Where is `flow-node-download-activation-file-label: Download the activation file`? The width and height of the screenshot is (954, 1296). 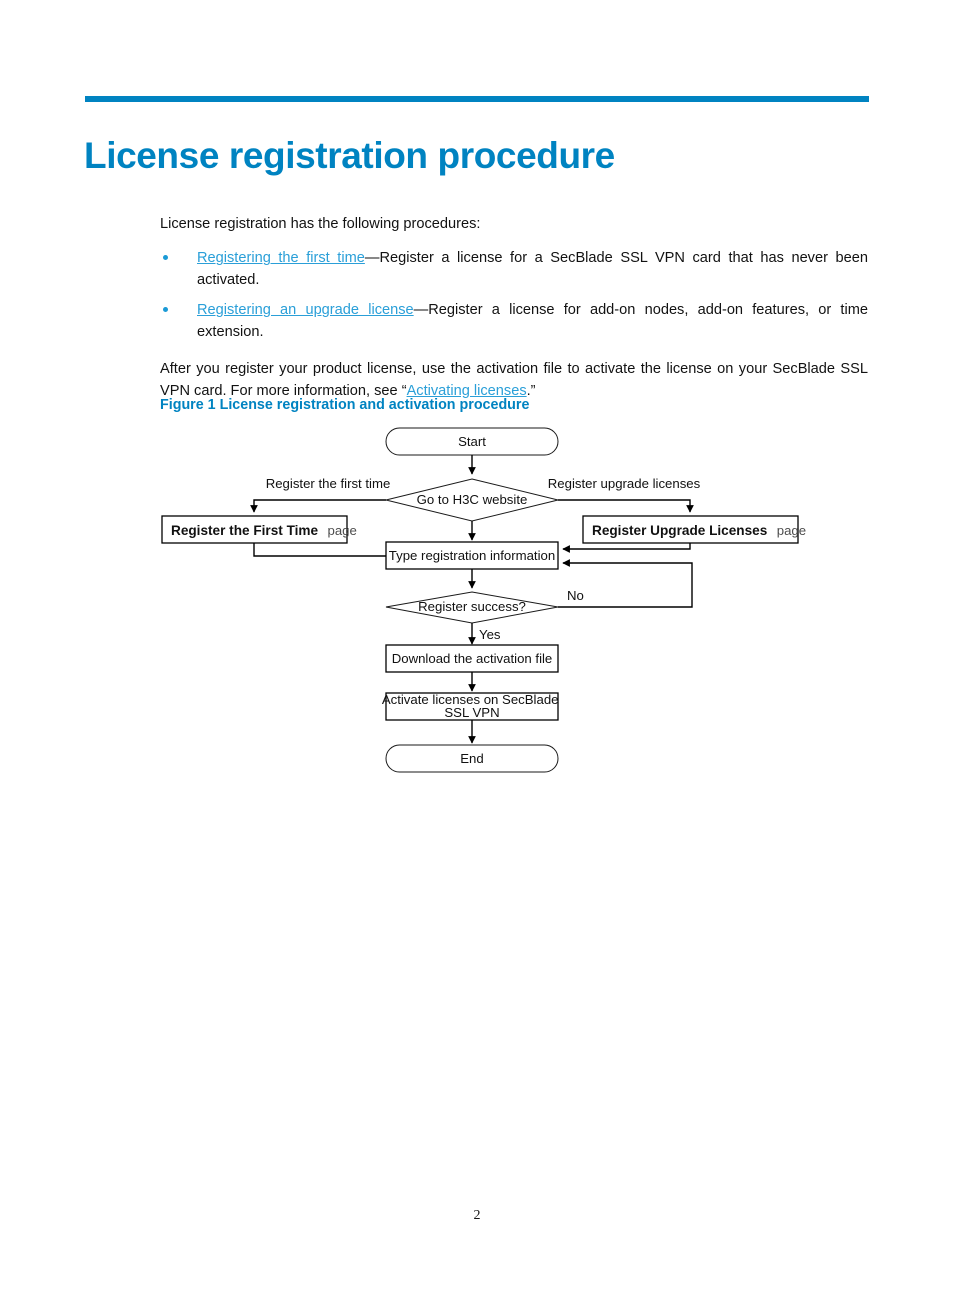
flow-node-download-activation-file-label: Download the activation file is located at coordinates (472, 658).